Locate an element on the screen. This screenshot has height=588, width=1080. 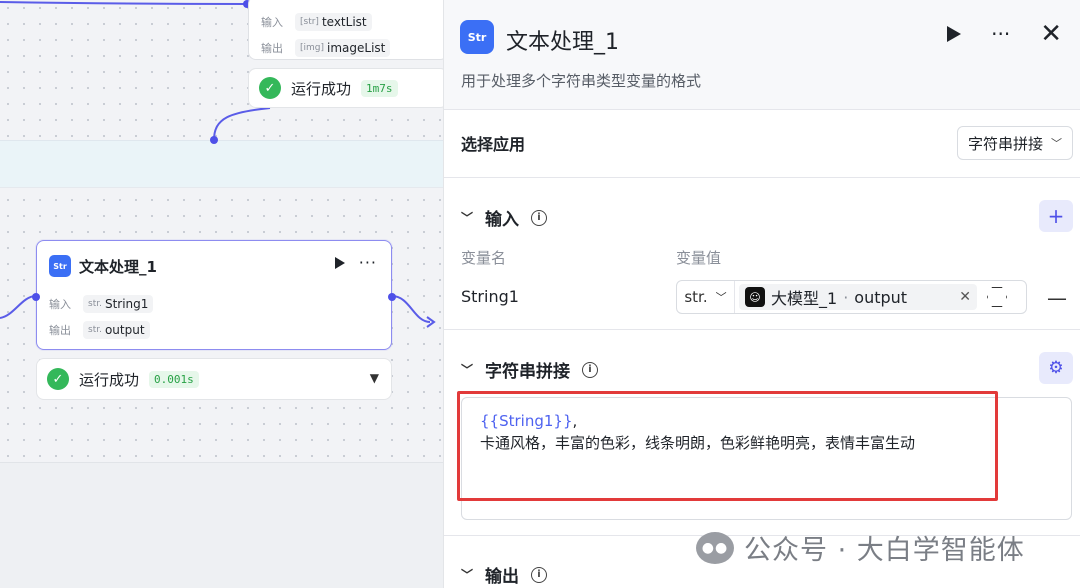
node-actions: ··· is located at coordinates (355, 263).